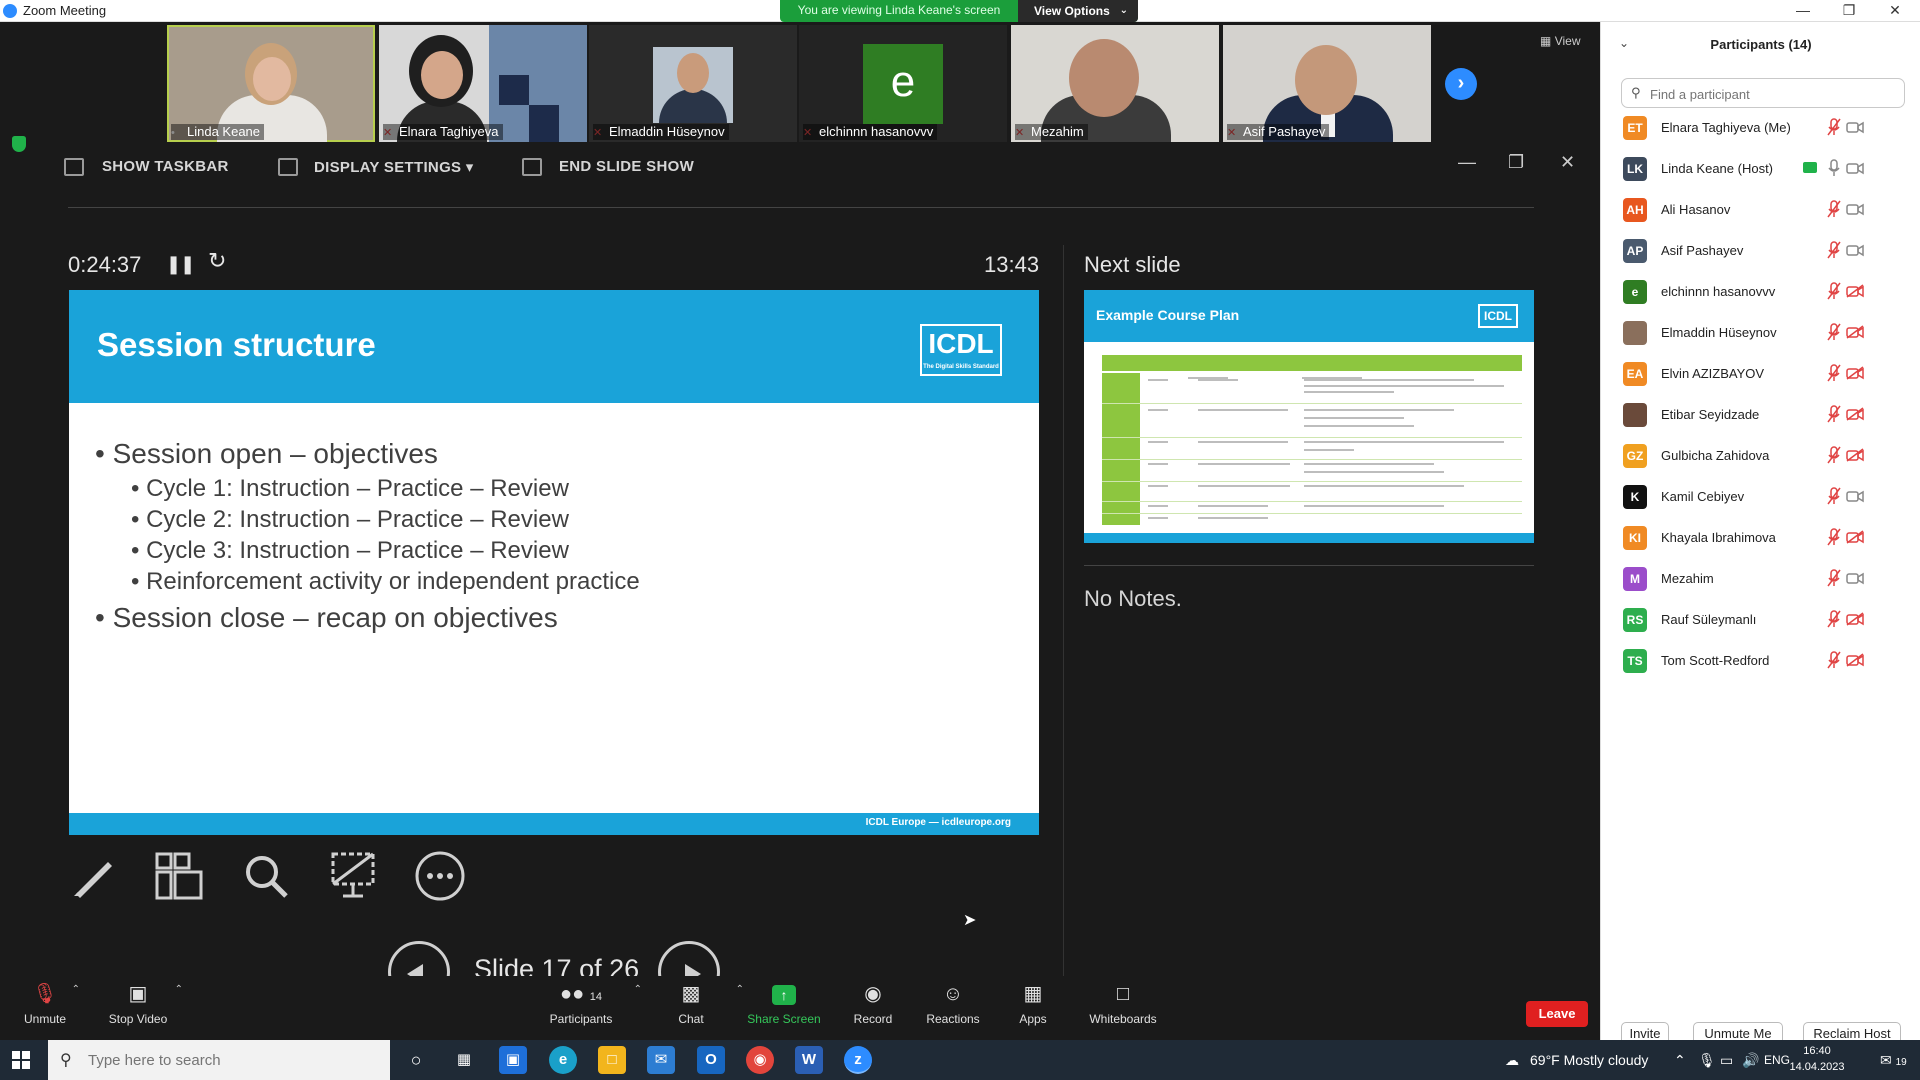  Describe the element at coordinates (873, 1004) in the screenshot. I see `record-button: ◉ Record` at that location.